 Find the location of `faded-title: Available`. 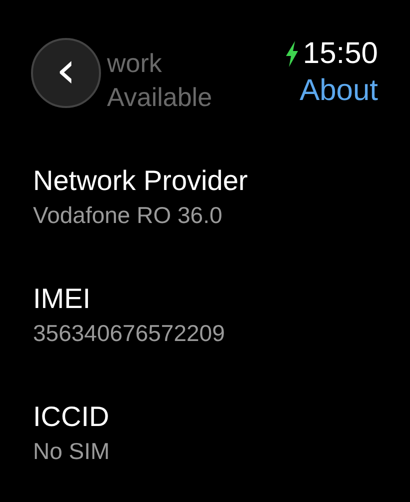

faded-title: Available is located at coordinates (159, 97).